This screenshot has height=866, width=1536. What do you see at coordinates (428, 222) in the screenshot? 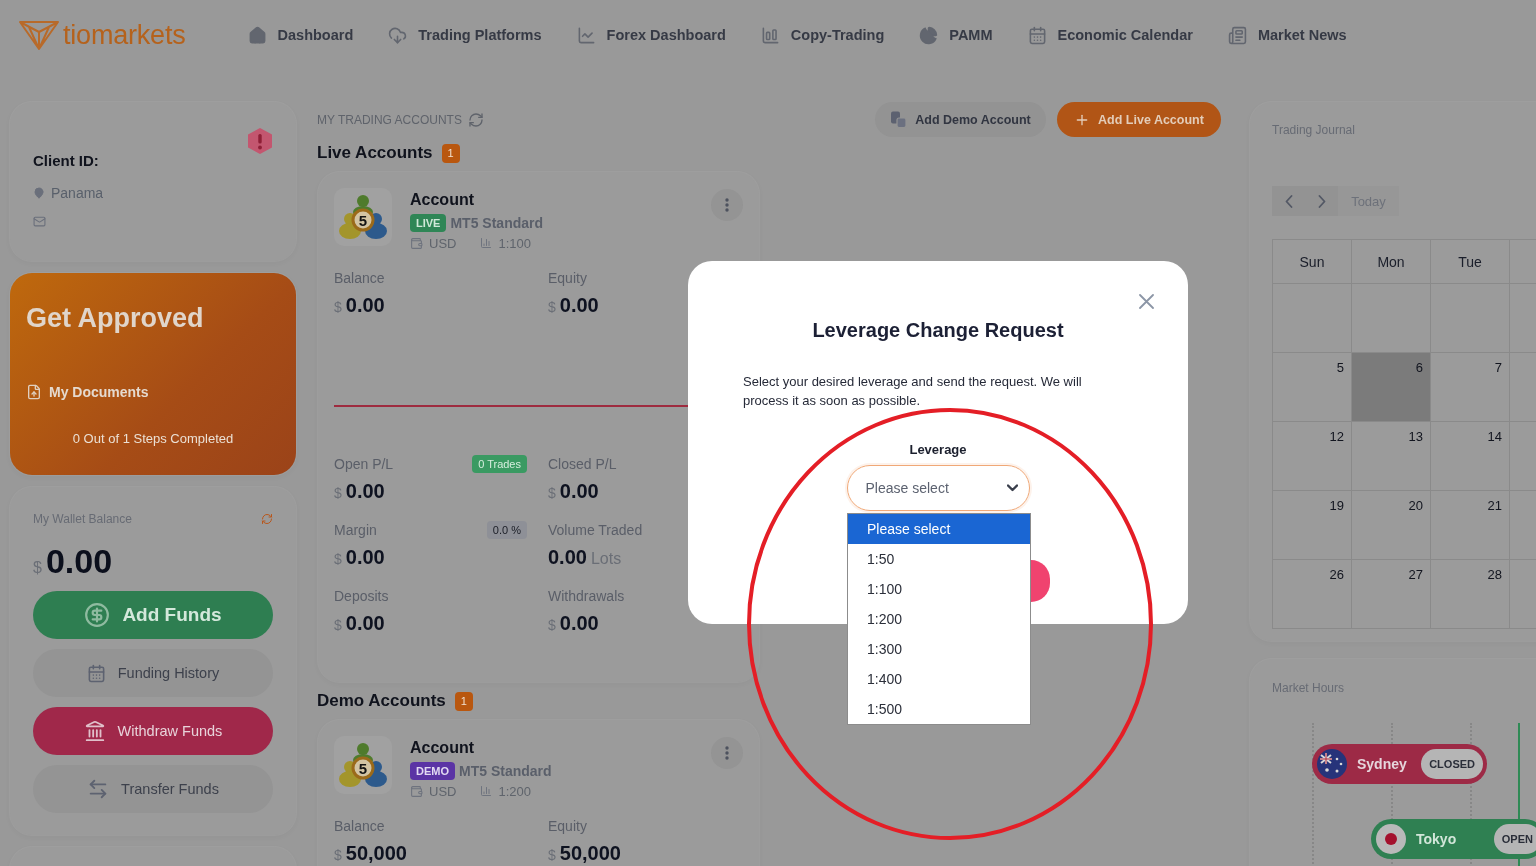
I see `account-type-badge: LIVE` at bounding box center [428, 222].